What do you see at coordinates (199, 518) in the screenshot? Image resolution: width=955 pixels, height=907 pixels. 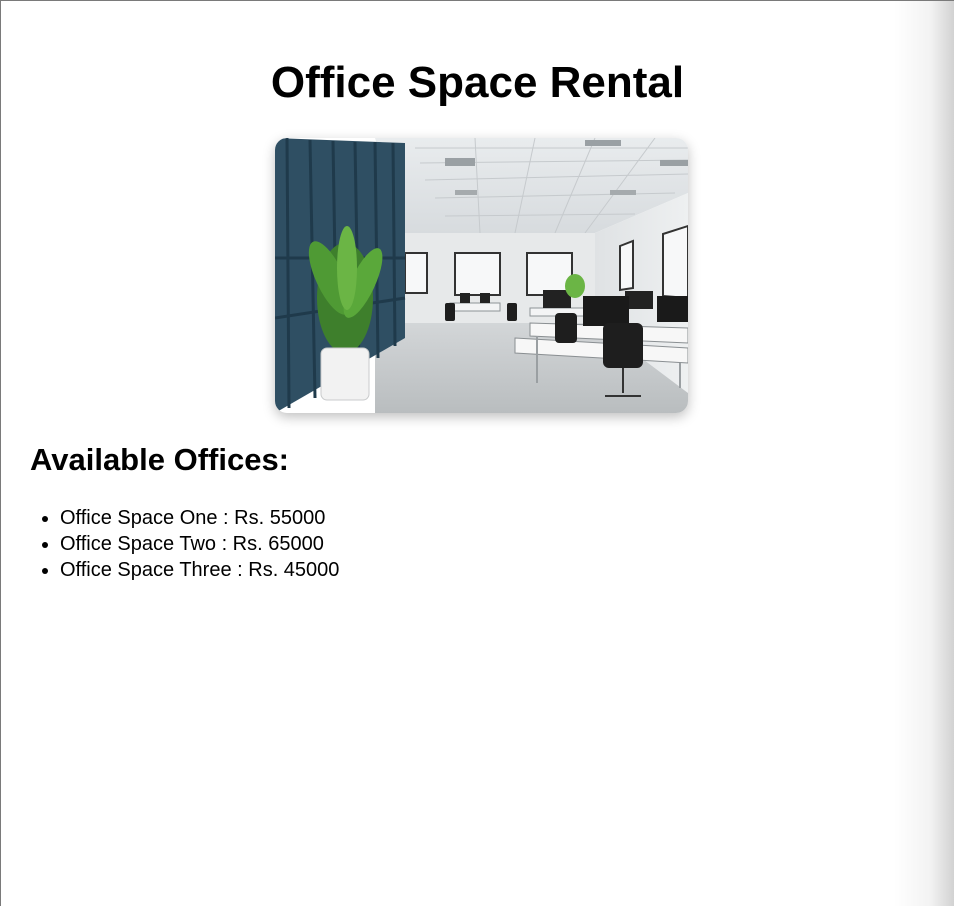 I see `list-item: Office Space One : Rs. 55000` at bounding box center [199, 518].